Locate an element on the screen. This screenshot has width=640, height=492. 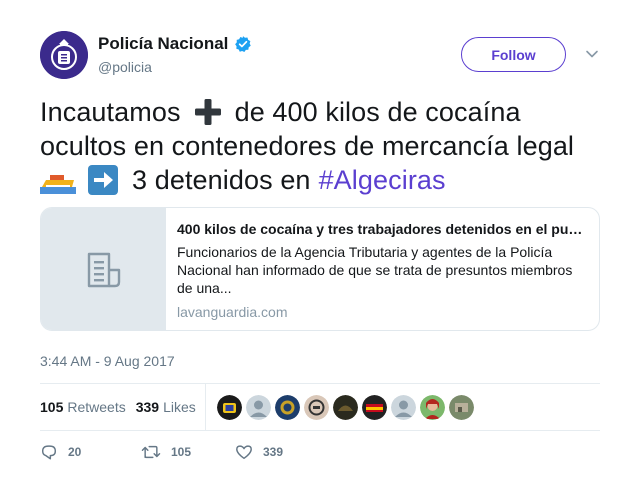
tweet-line-3: 3 detenidos en #Algeciras is located at coordinates (320, 180).